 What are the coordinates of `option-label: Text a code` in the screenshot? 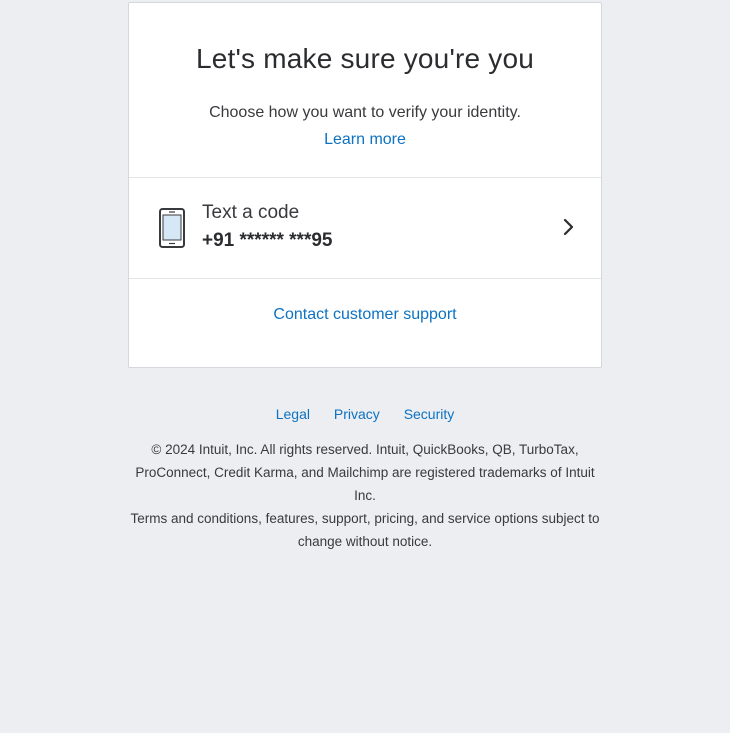 It's located at (251, 212).